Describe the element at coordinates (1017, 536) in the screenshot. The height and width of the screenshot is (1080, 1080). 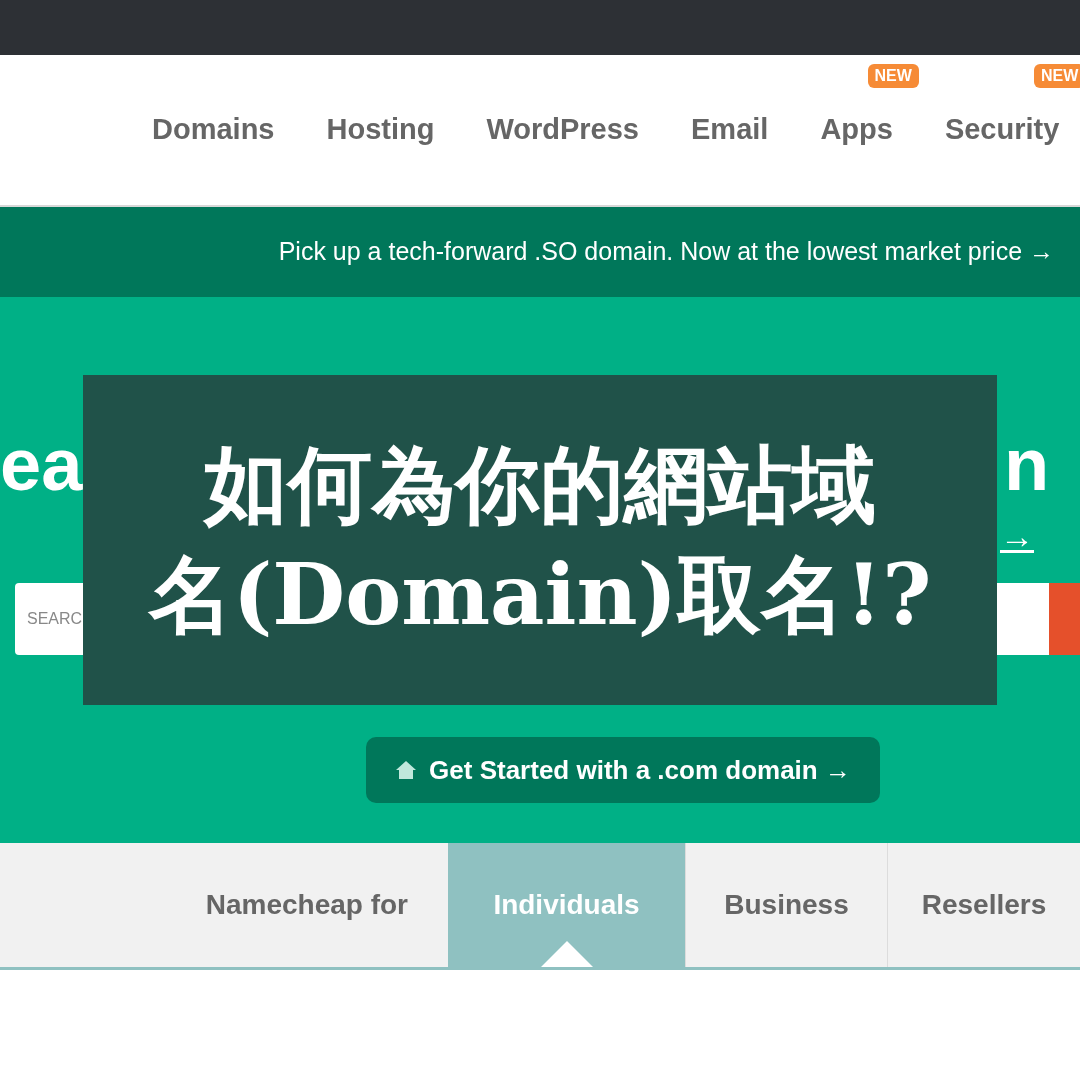
I see `promo-link: →` at that location.